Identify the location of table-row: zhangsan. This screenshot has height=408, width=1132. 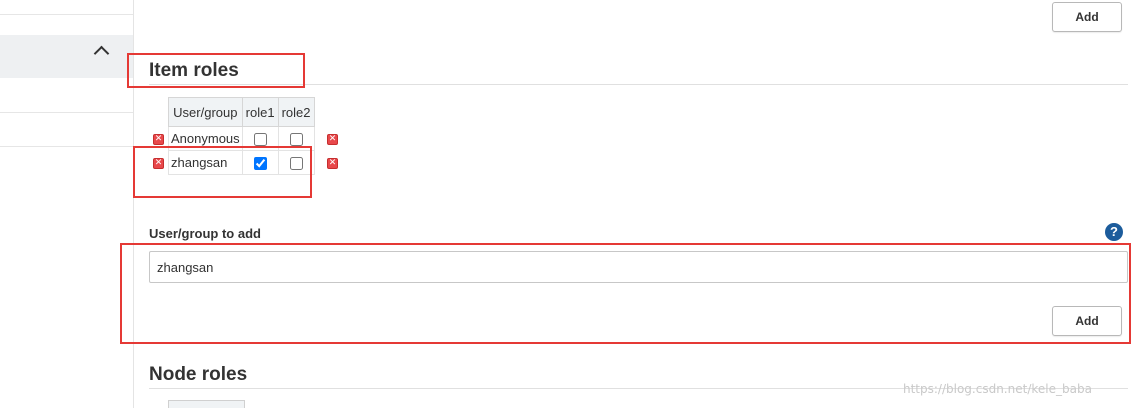
(241, 162).